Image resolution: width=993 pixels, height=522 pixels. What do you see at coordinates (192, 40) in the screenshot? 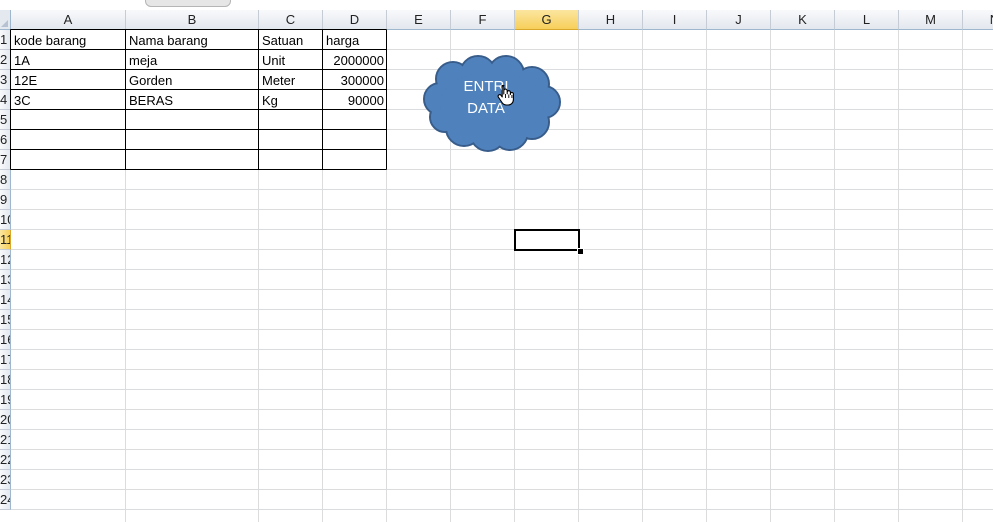
I see `table-header-cell: Nama barang` at bounding box center [192, 40].